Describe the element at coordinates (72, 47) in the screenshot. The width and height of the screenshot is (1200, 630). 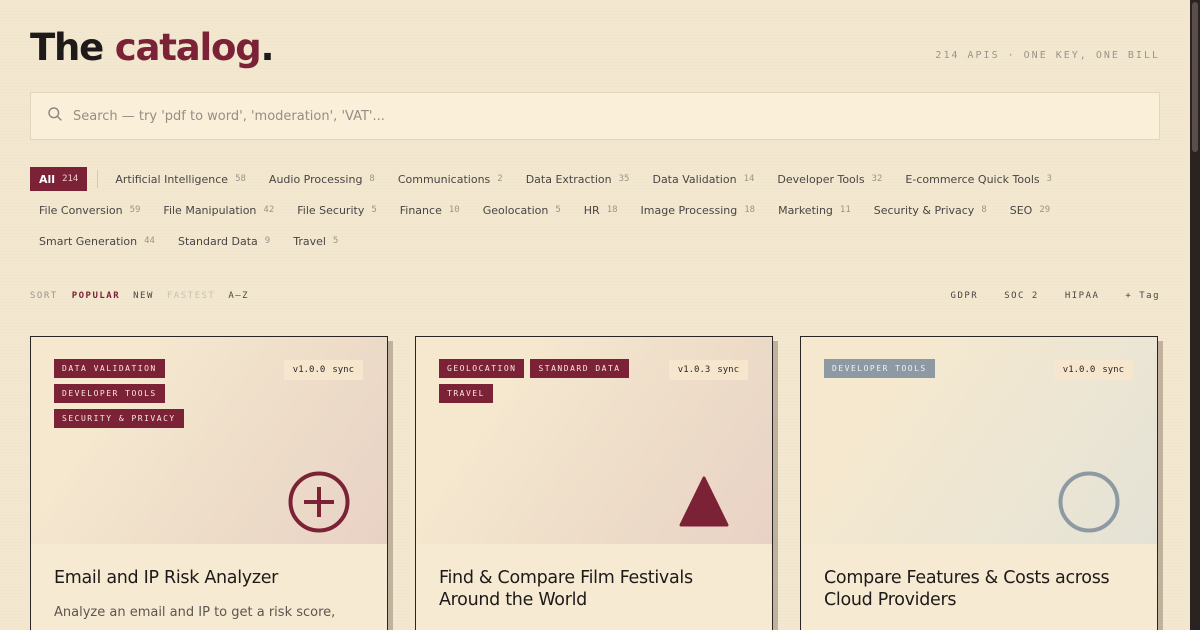
I see `title-main: The` at that location.